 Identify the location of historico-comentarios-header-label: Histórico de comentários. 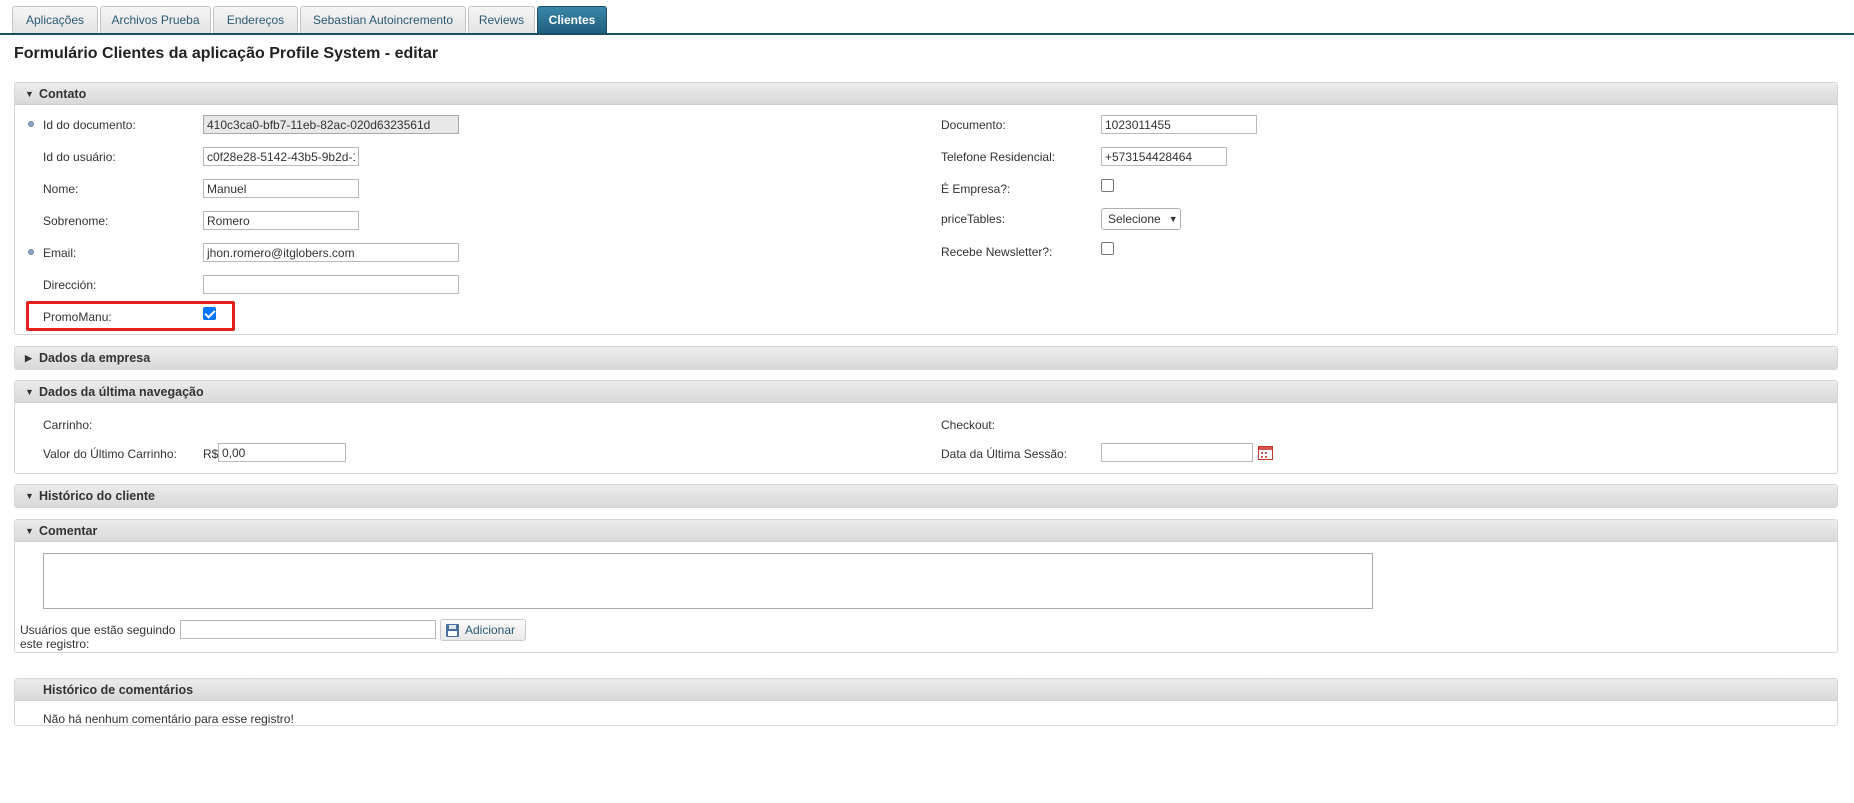
(118, 689).